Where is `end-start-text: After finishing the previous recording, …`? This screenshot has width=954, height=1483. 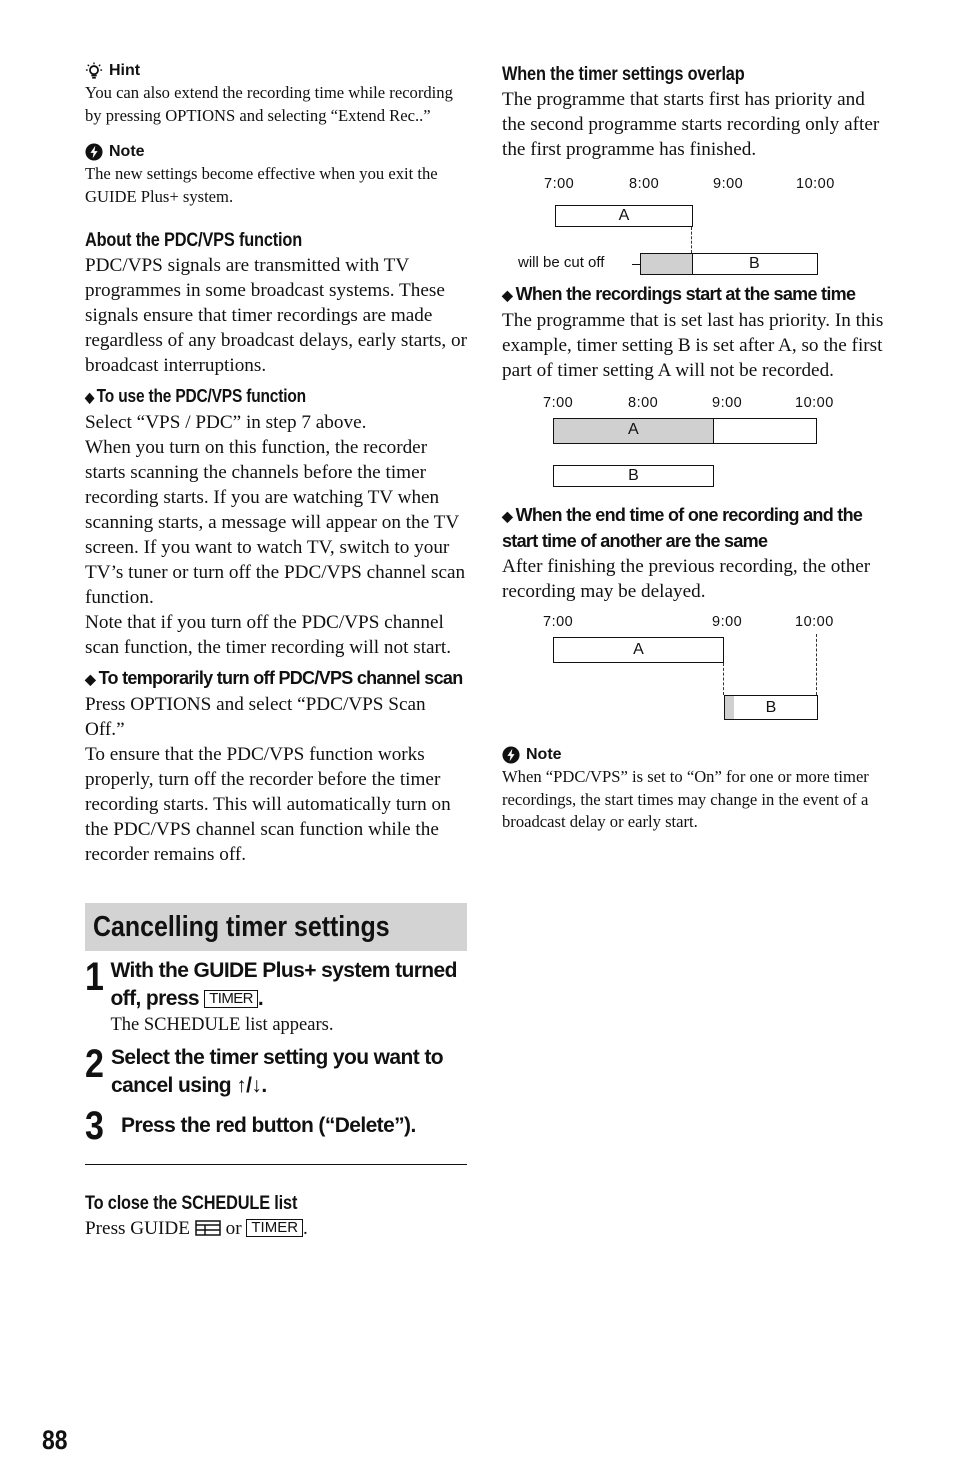 end-start-text: After finishing the previous recording, … is located at coordinates (686, 579).